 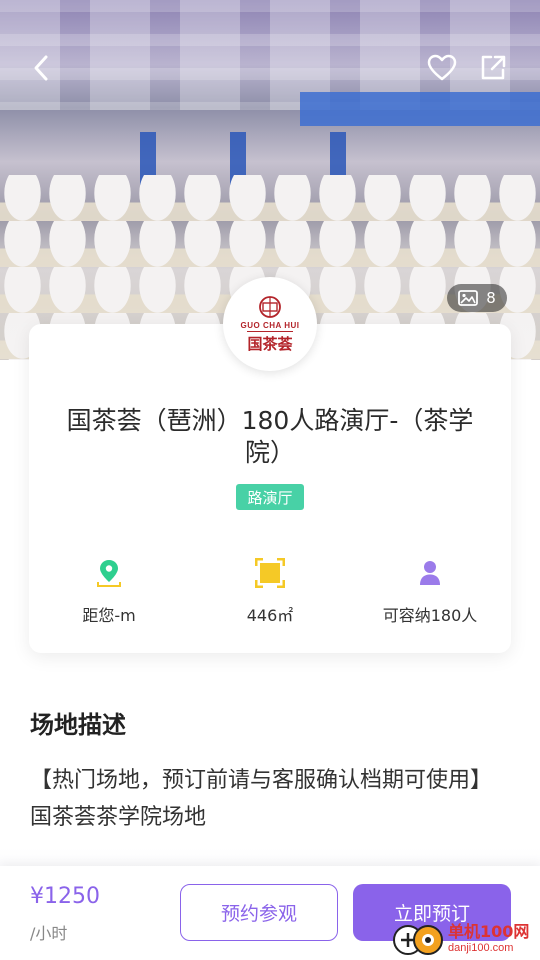 I want to click on area-stat: 446㎡, so click(x=270, y=592).